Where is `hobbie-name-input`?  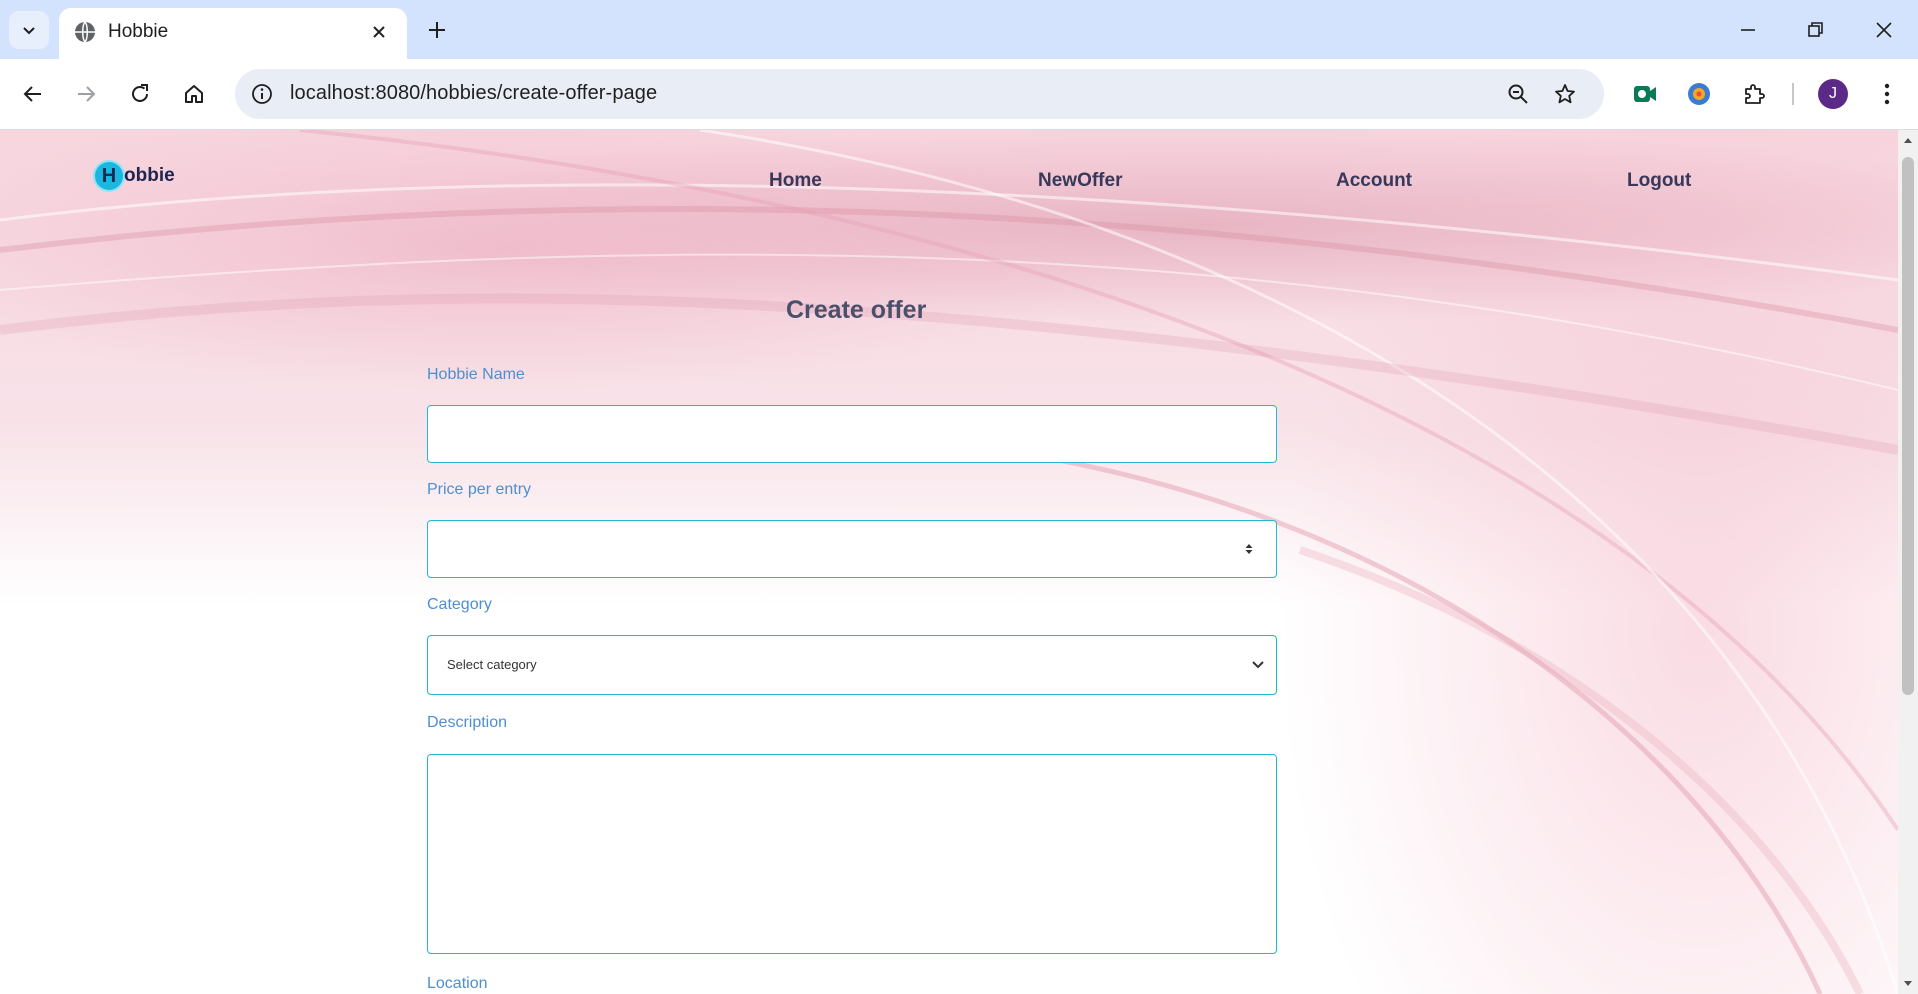
hobbie-name-input is located at coordinates (852, 434).